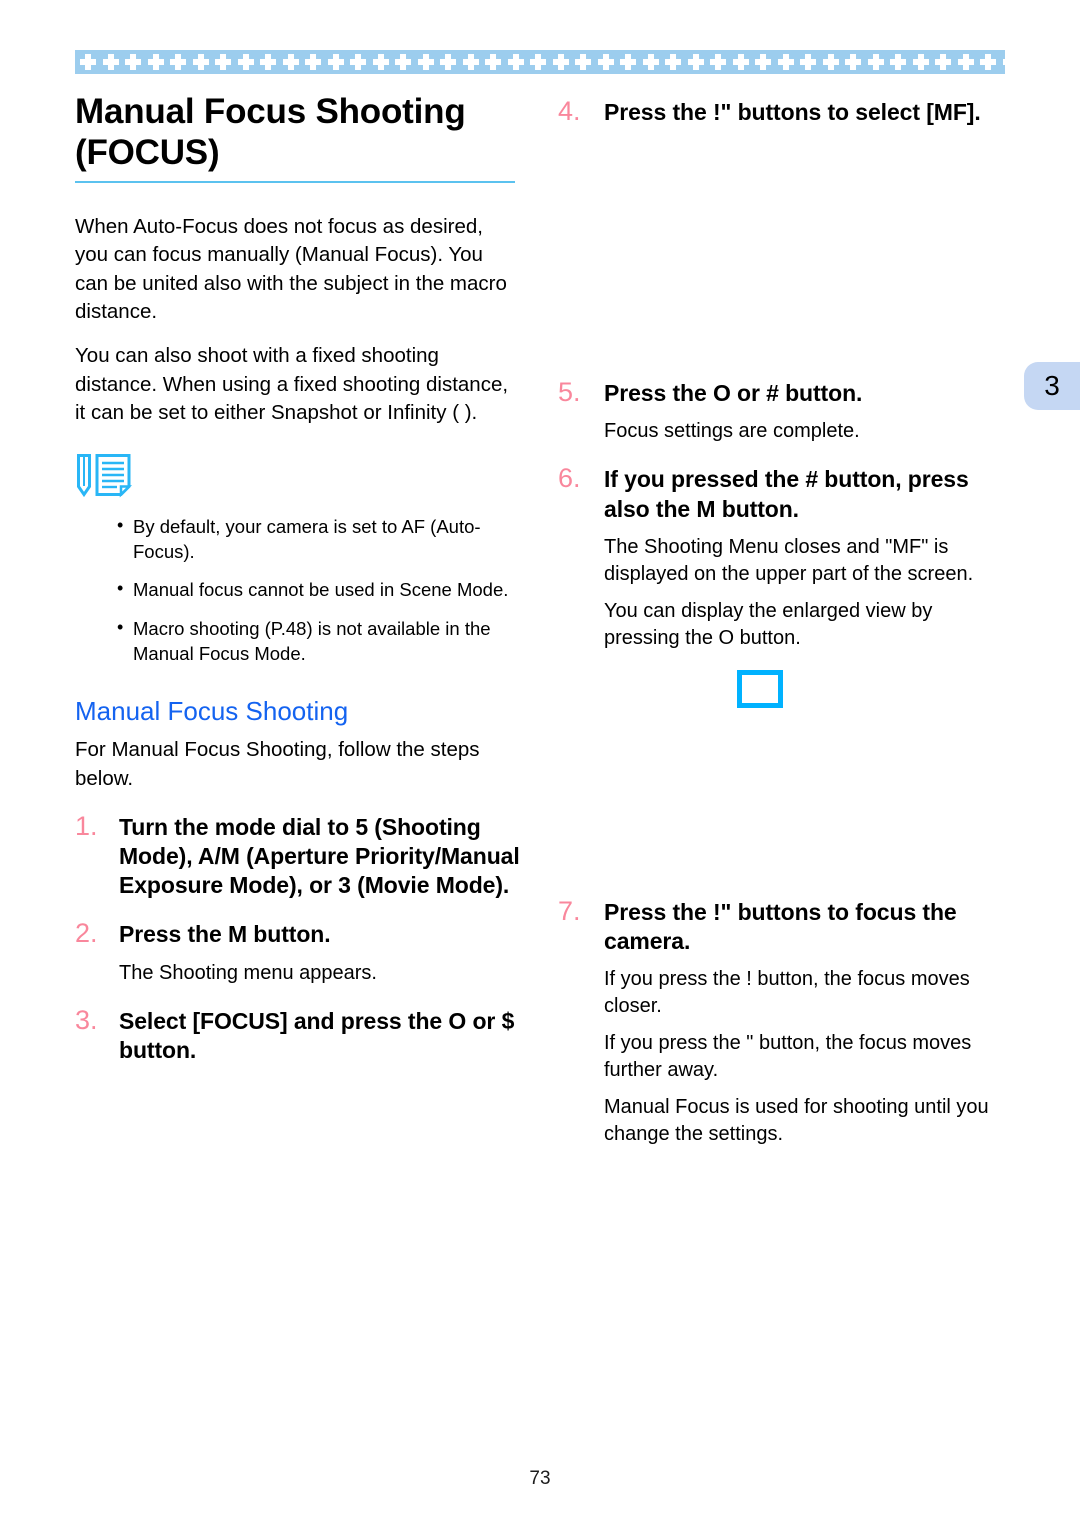 The width and height of the screenshot is (1080, 1528). I want to click on step-description: Focus settings are complete., so click(732, 431).